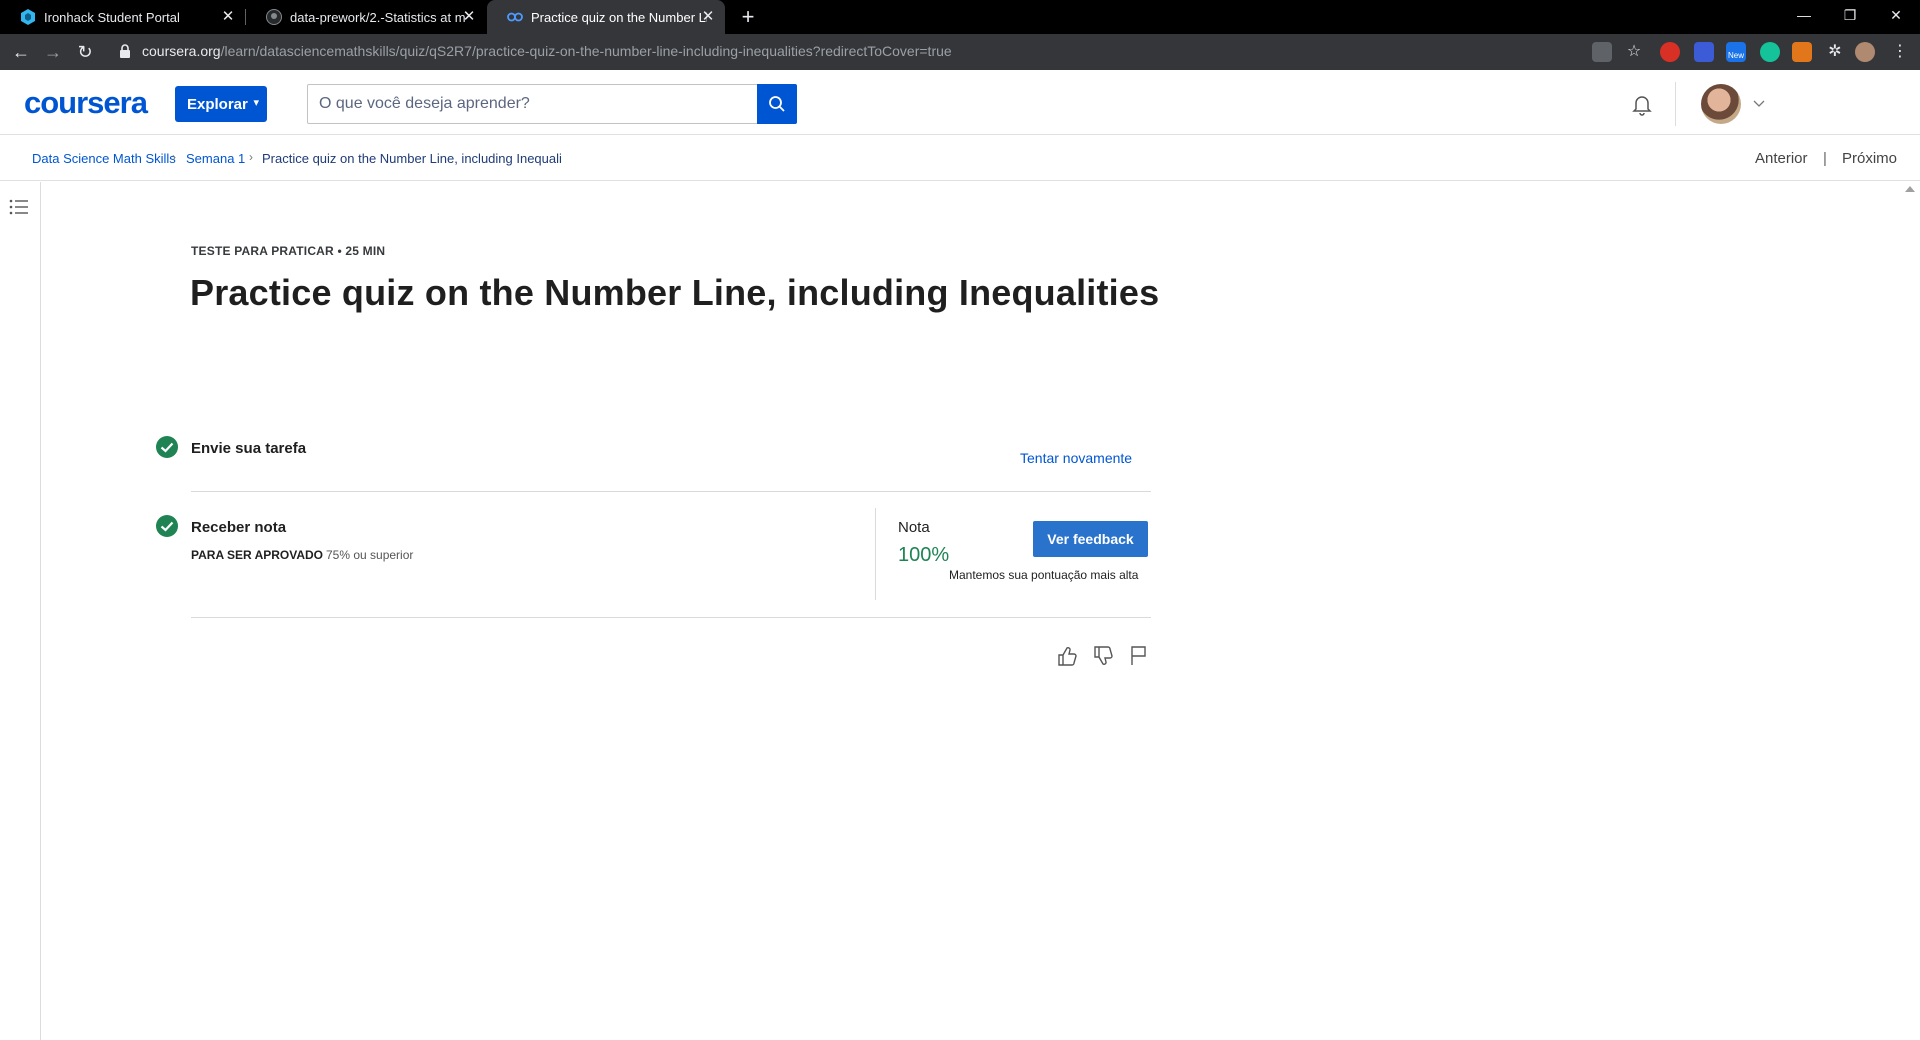 The width and height of the screenshot is (1920, 1040). I want to click on tab-ironhack: Ironhack Student Portal ✕, so click(122, 17).